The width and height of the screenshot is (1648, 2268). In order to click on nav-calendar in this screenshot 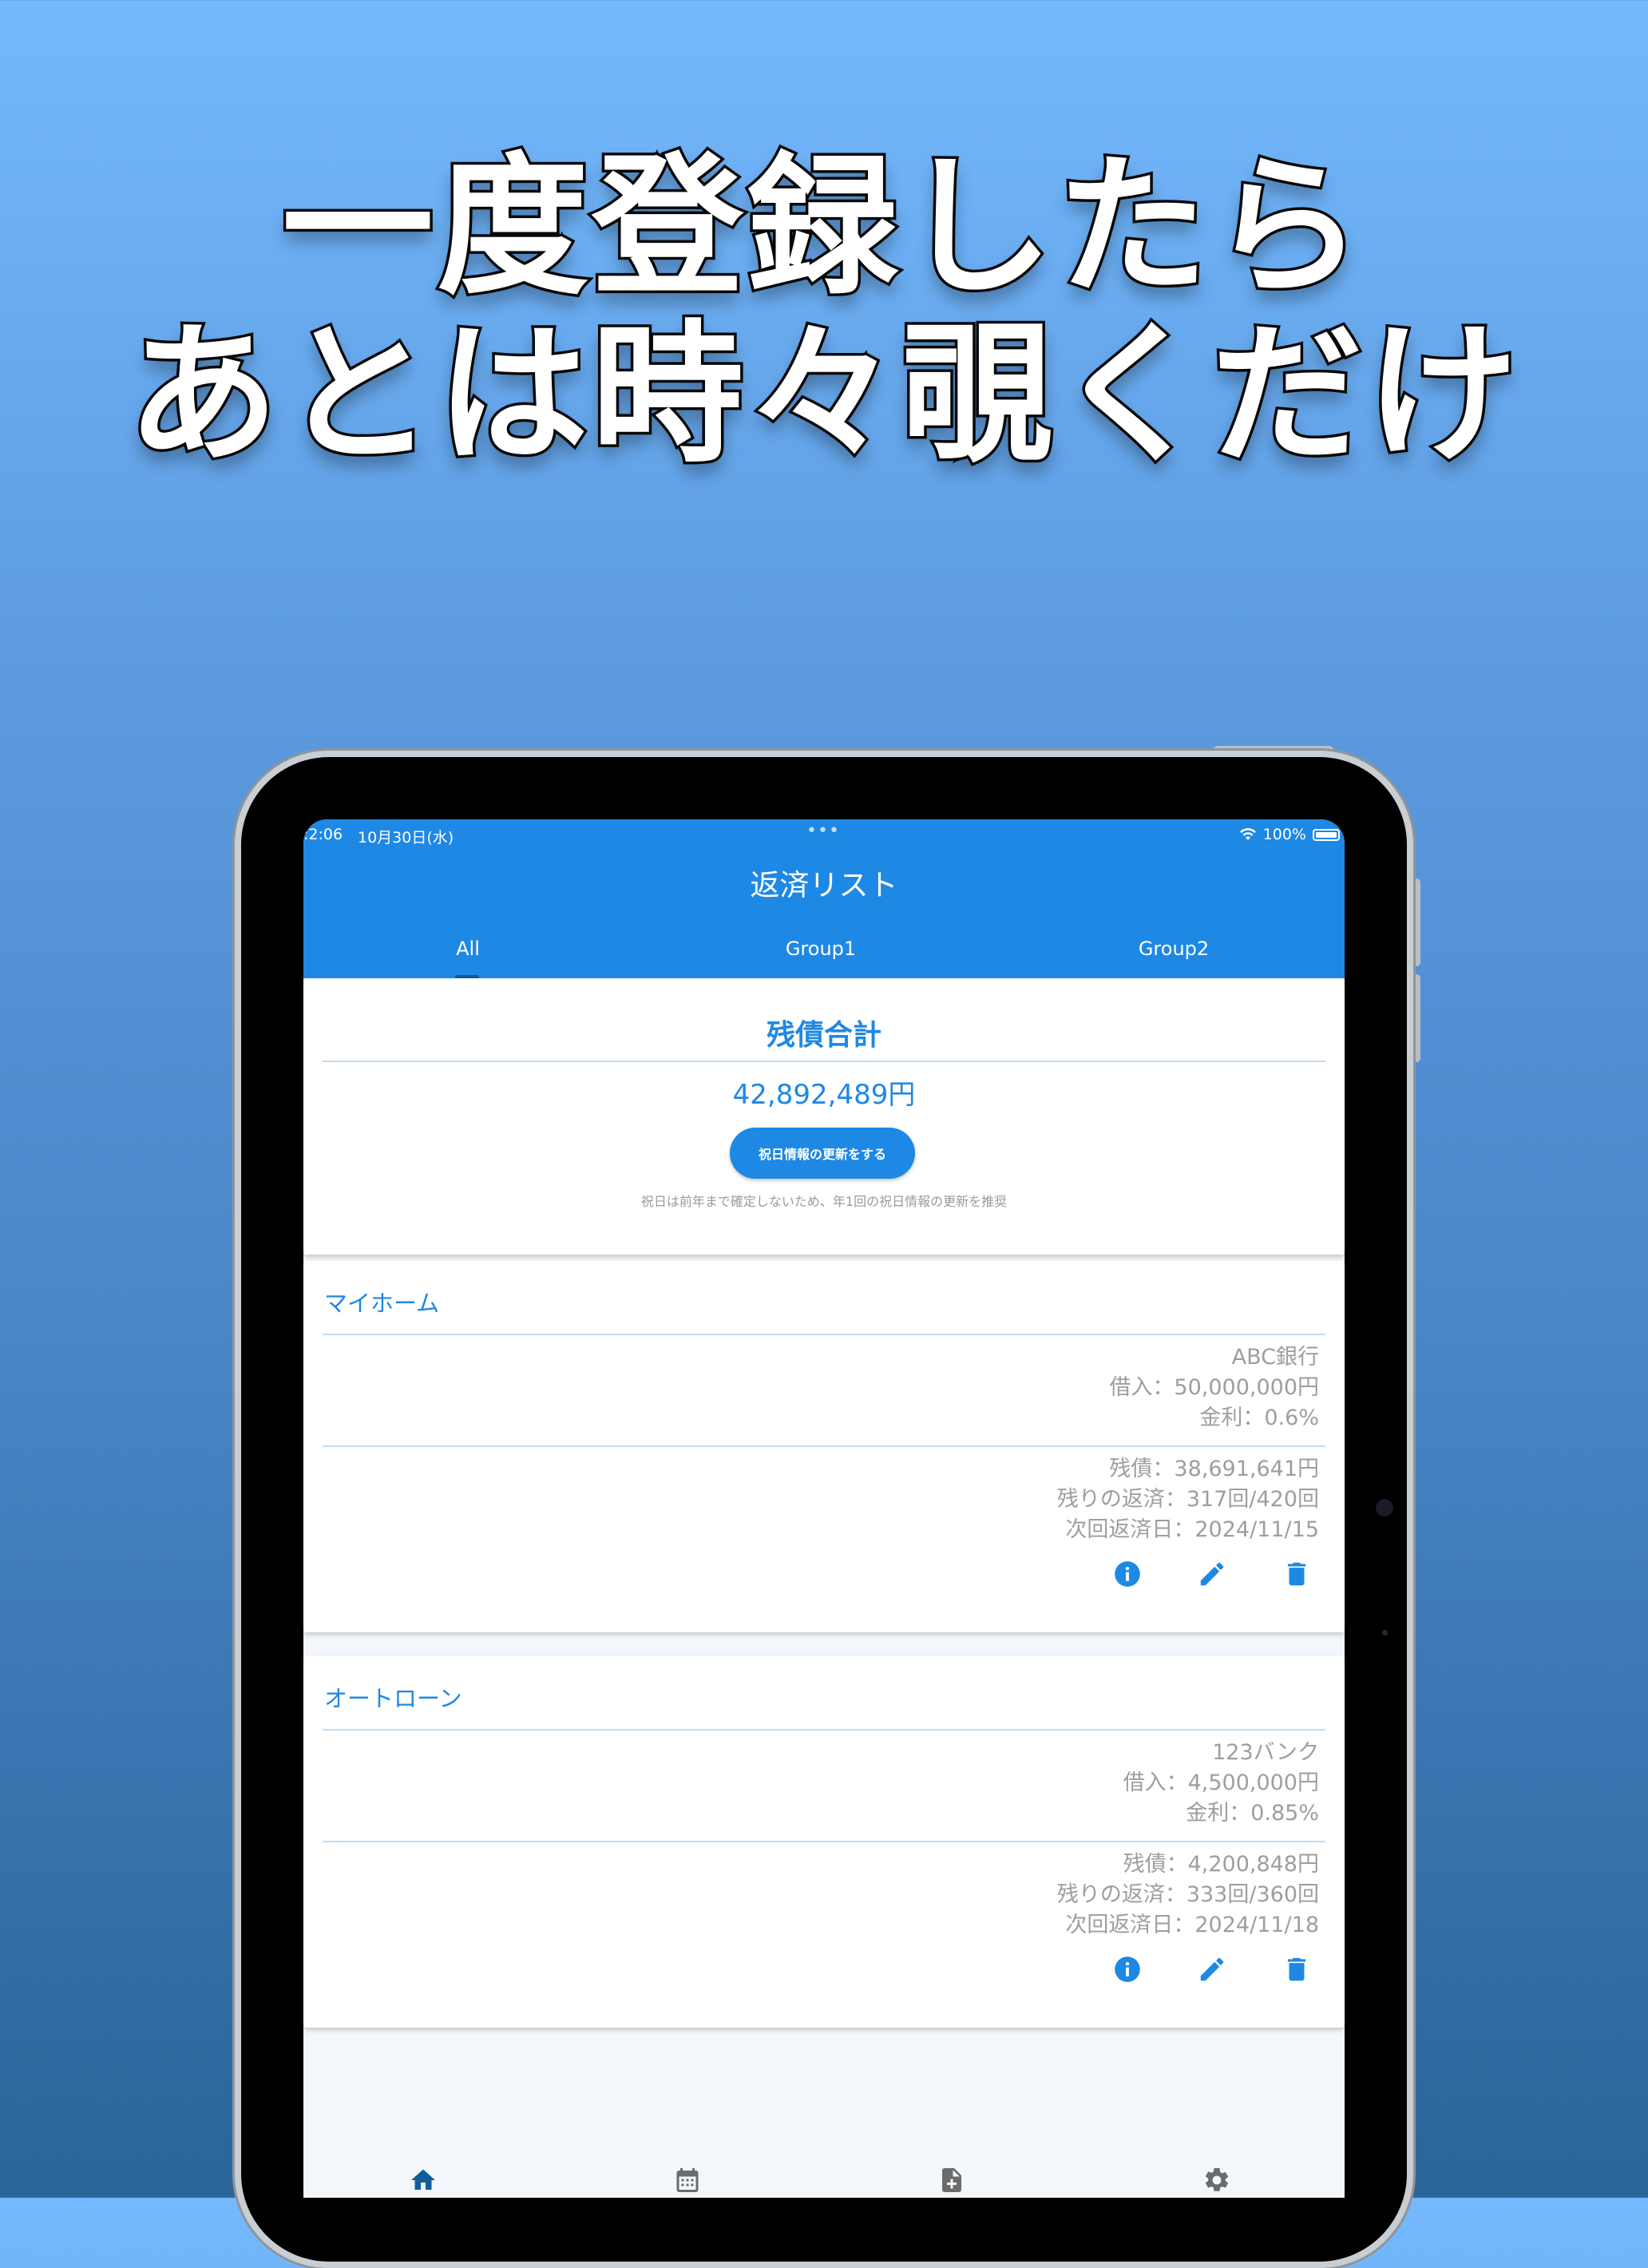, I will do `click(688, 2181)`.